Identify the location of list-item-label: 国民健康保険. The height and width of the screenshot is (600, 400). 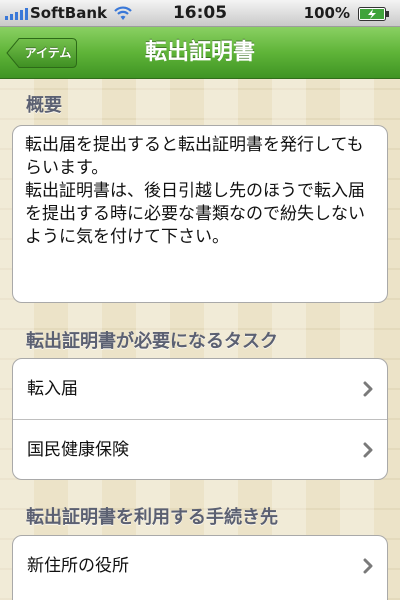
(78, 450).